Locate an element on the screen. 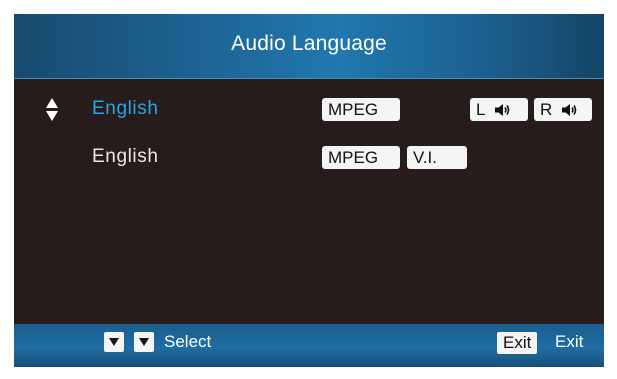 This screenshot has height=379, width=617. right-channel-badge: R is located at coordinates (563, 109).